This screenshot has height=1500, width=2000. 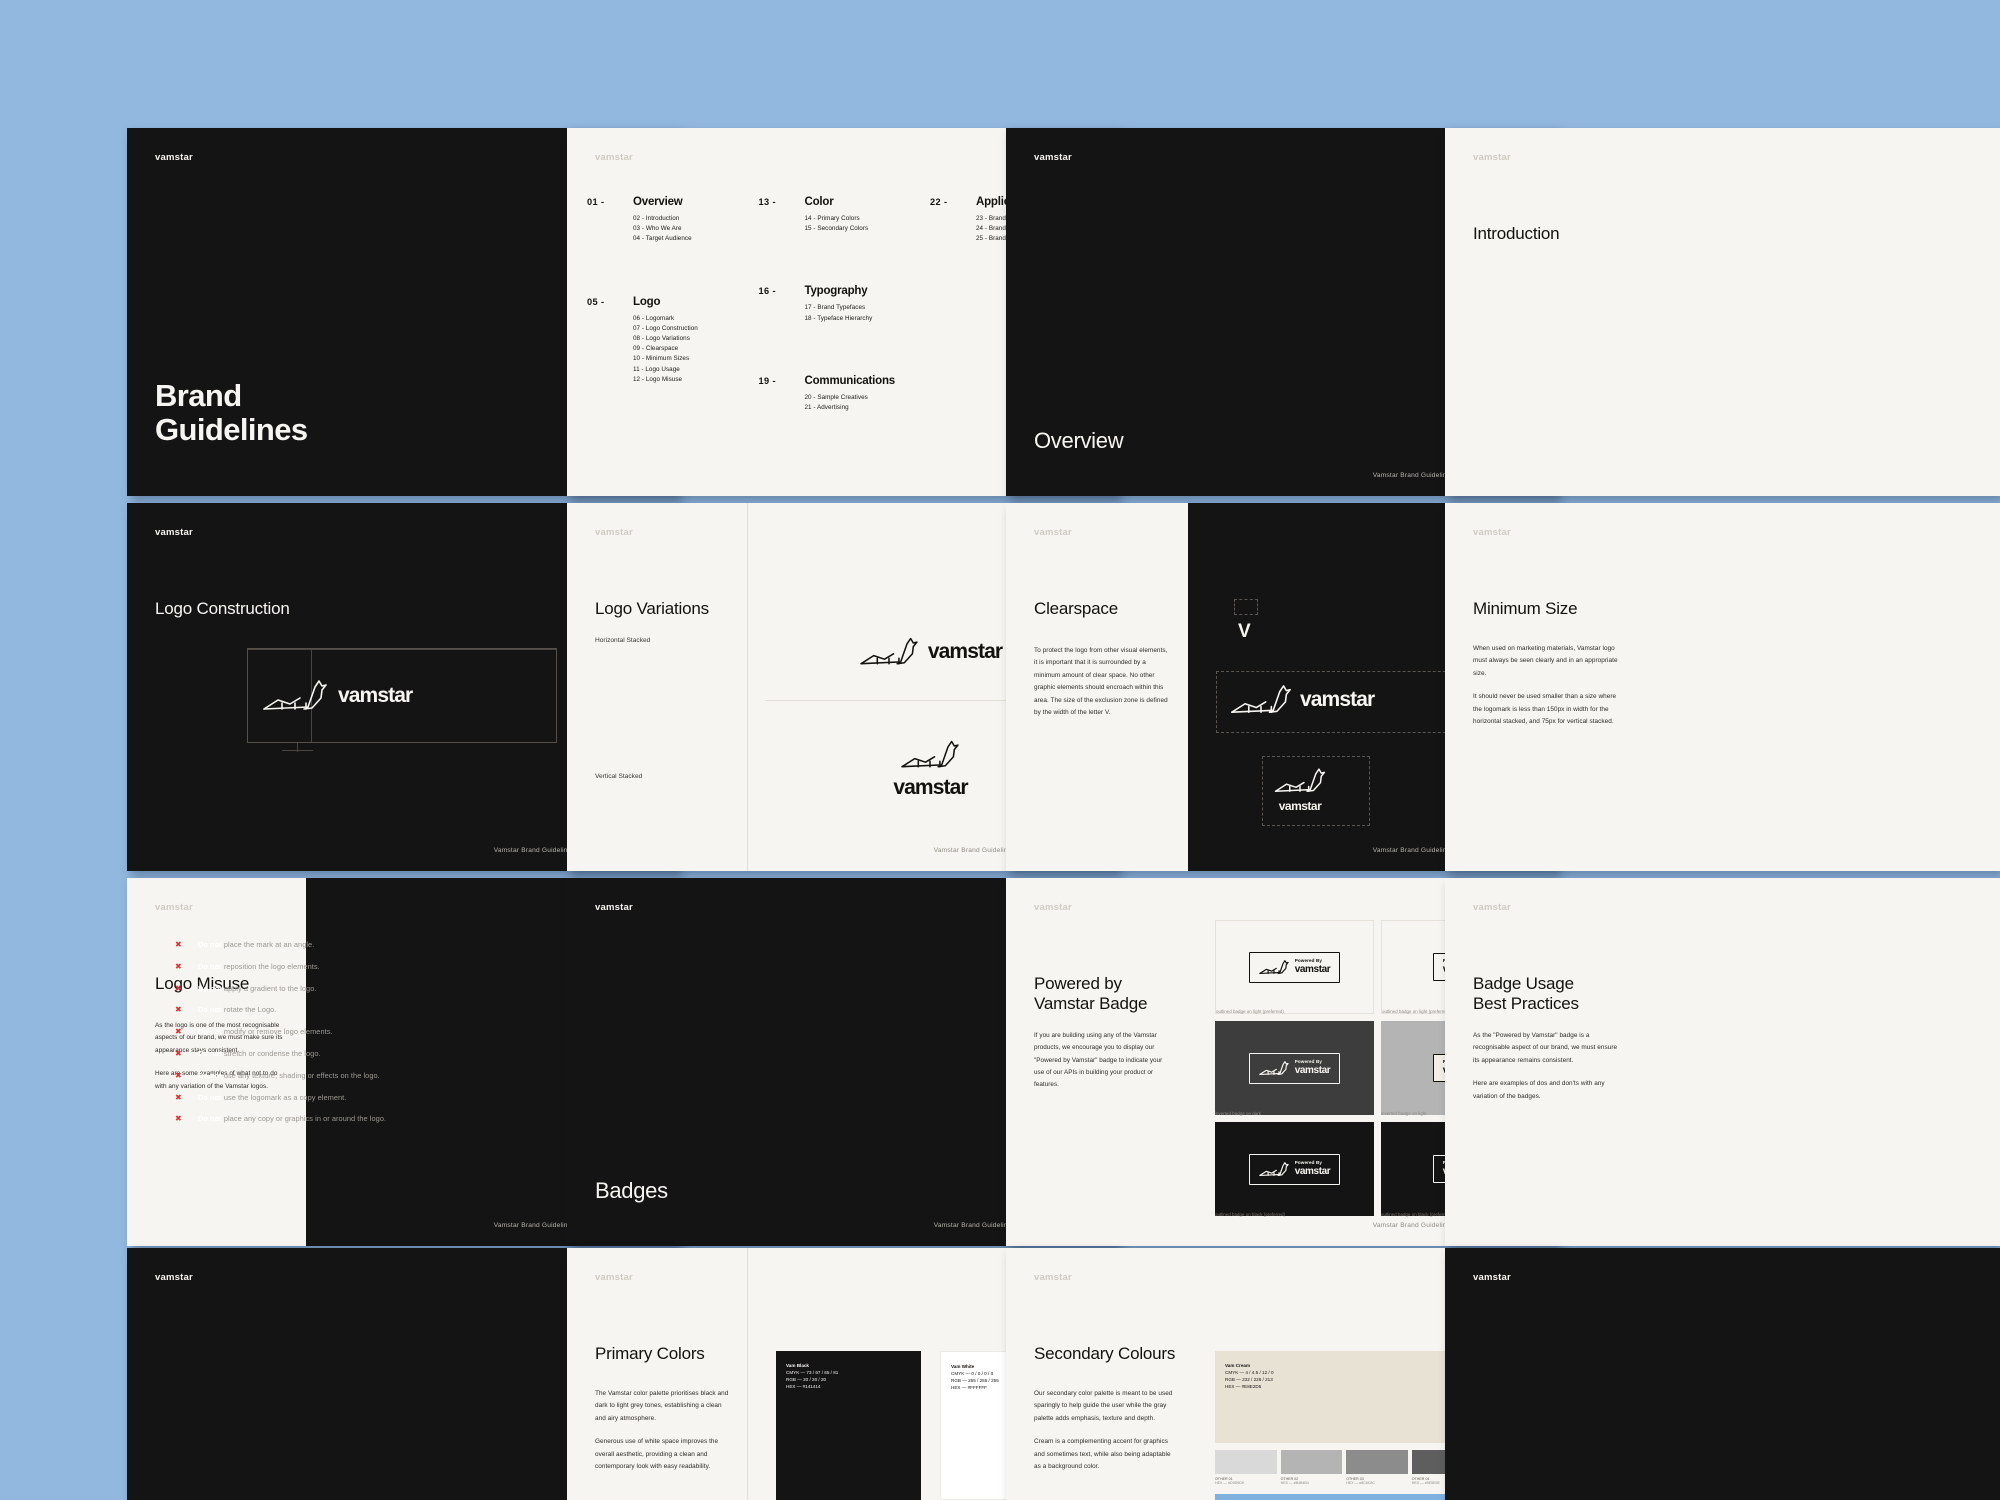 I want to click on toc-item: 04 - Target Audience, so click(x=695, y=239).